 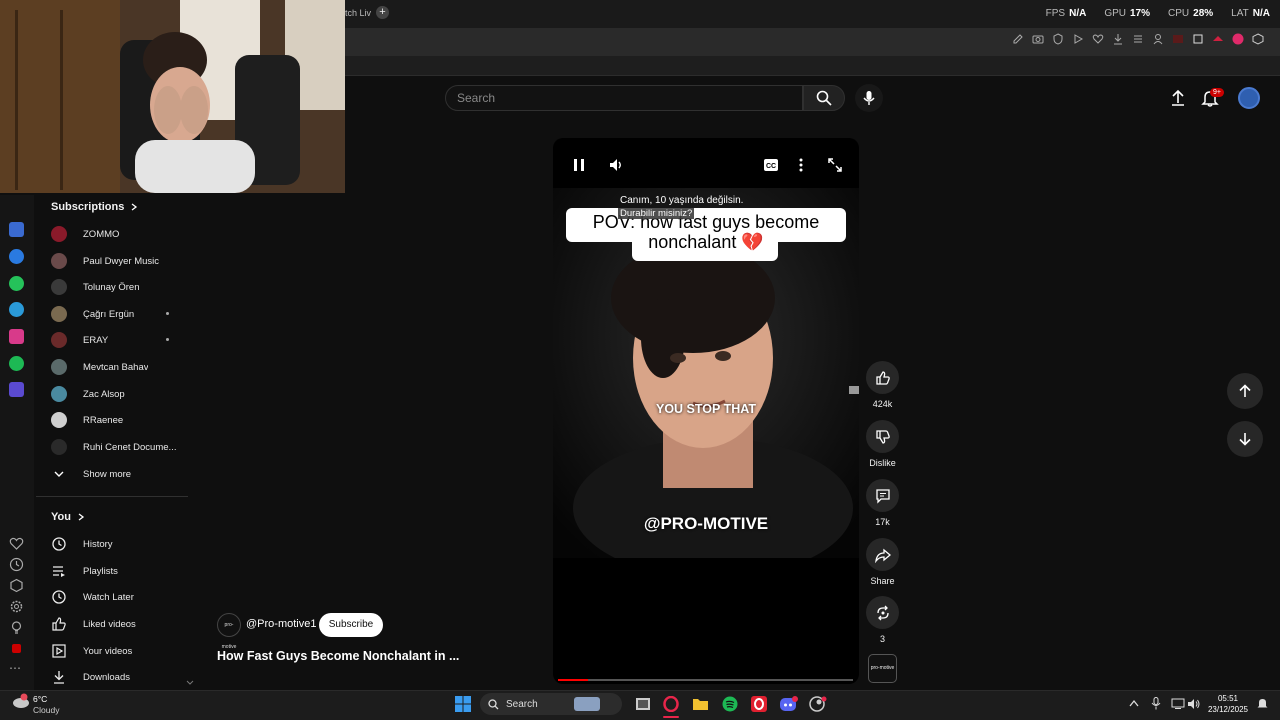 I want to click on show-more-button: Show more, so click(x=121, y=474).